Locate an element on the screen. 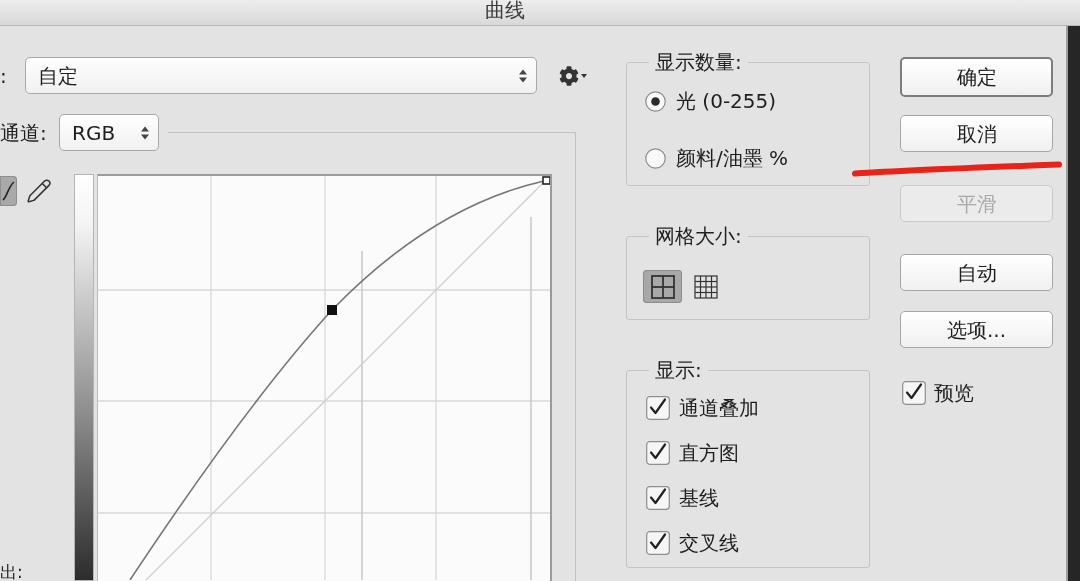 Image resolution: width=1080 pixels, height=581 pixels. coarse-grid-icon is located at coordinates (662, 286).